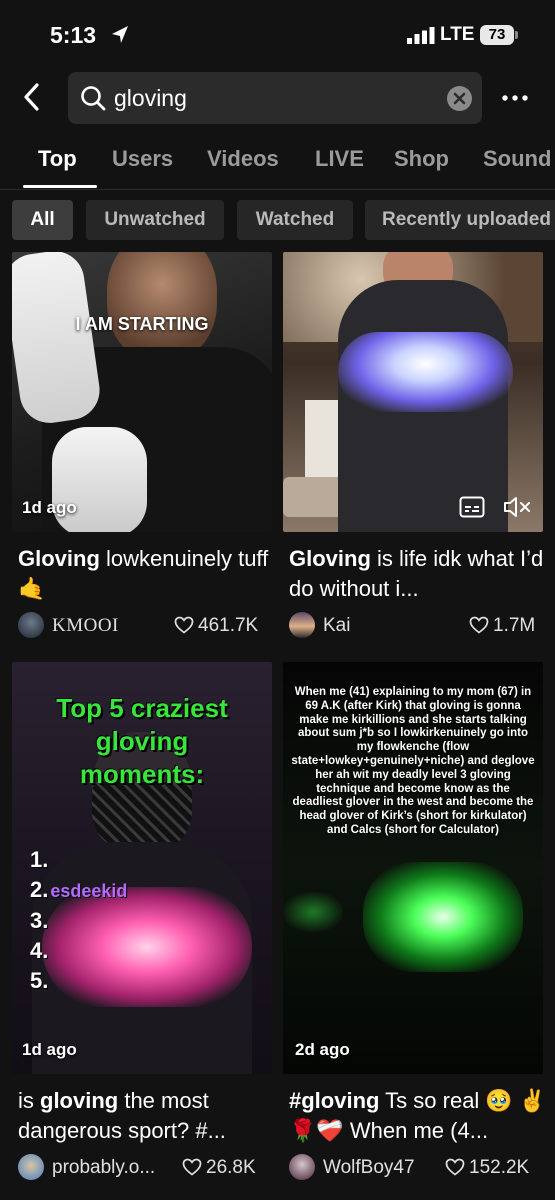 The image size is (555, 1200). What do you see at coordinates (516, 35) in the screenshot?
I see `battery-tip` at bounding box center [516, 35].